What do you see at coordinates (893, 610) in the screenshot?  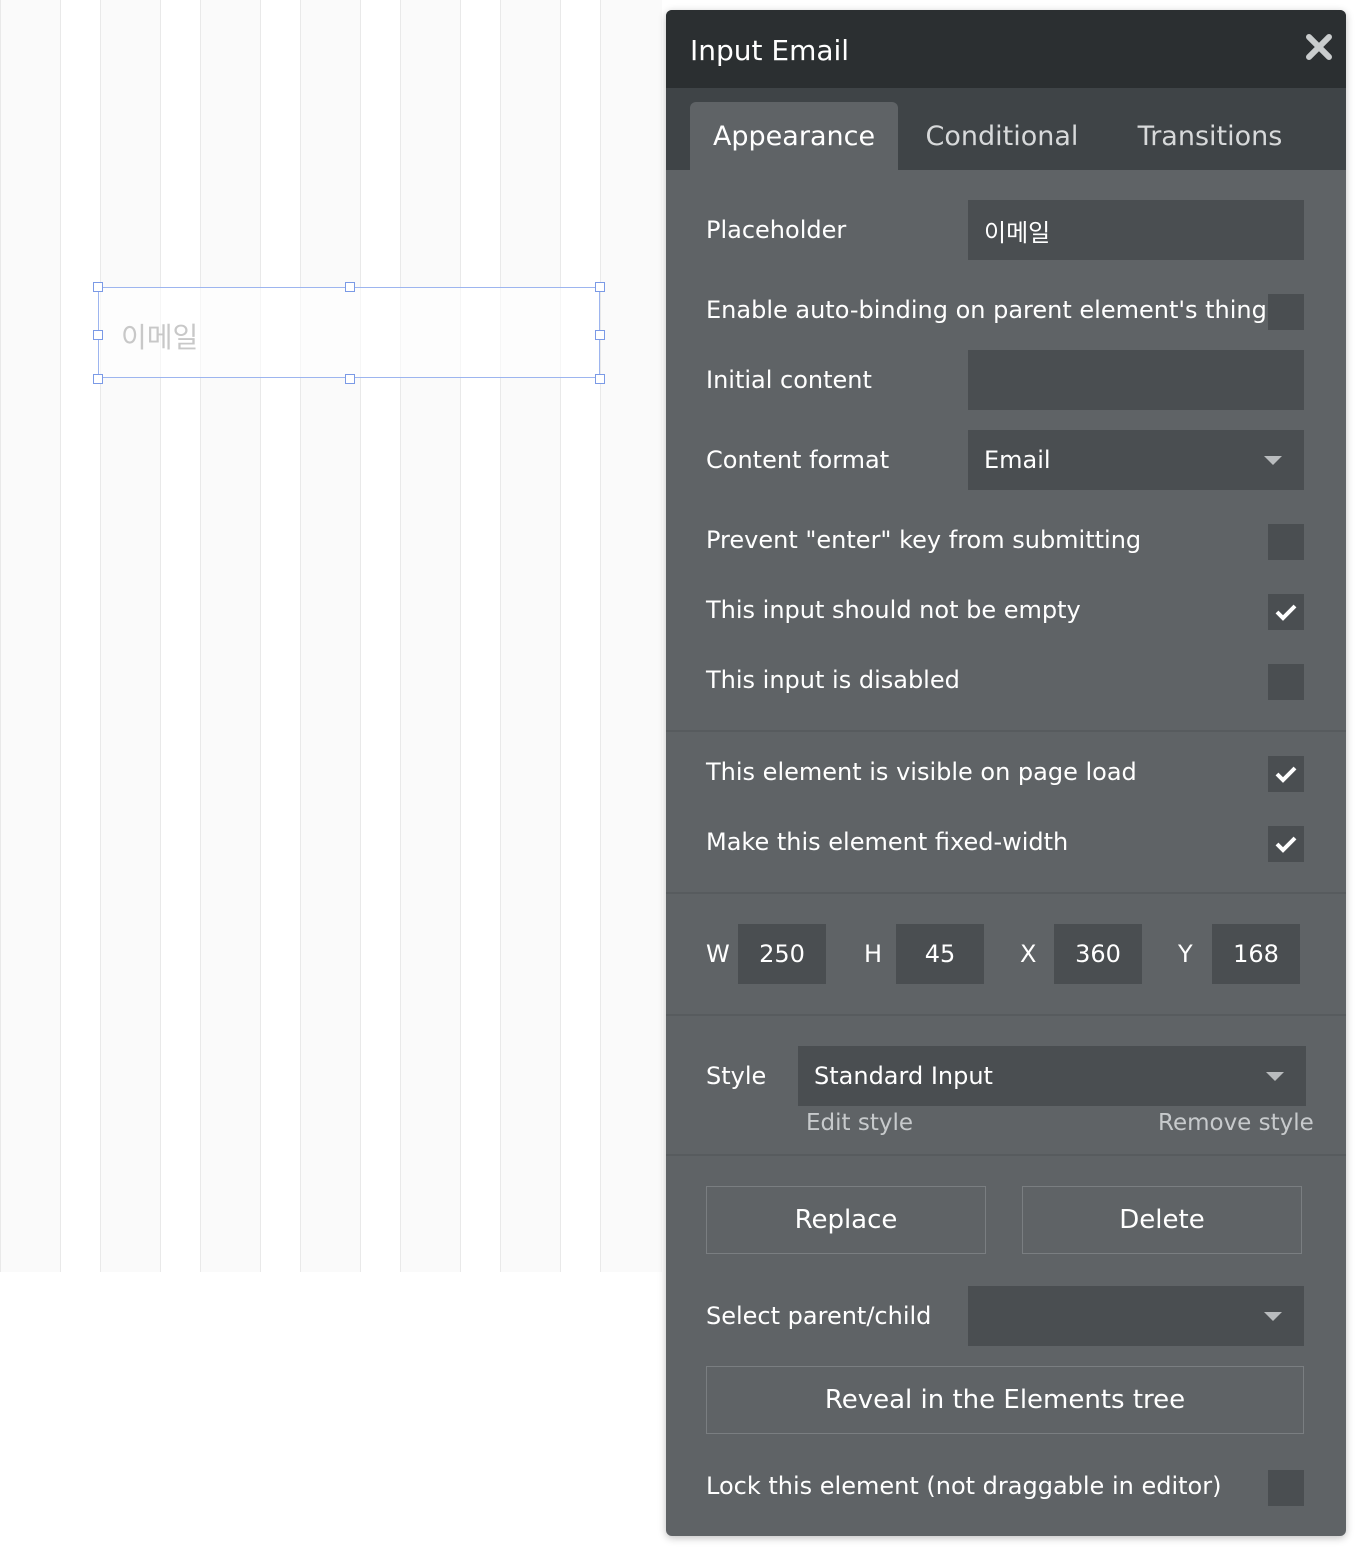 I see `not-empty-label: This input should not be empty` at bounding box center [893, 610].